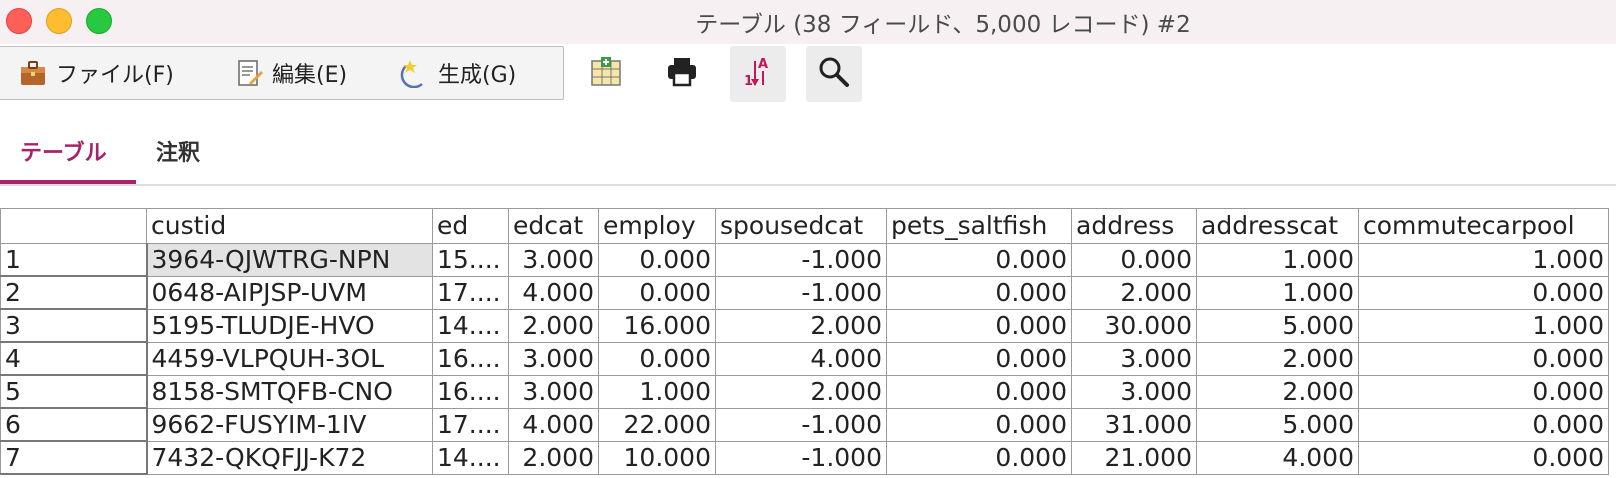 Image resolution: width=1616 pixels, height=478 pixels. I want to click on row-header: 1, so click(74, 260).